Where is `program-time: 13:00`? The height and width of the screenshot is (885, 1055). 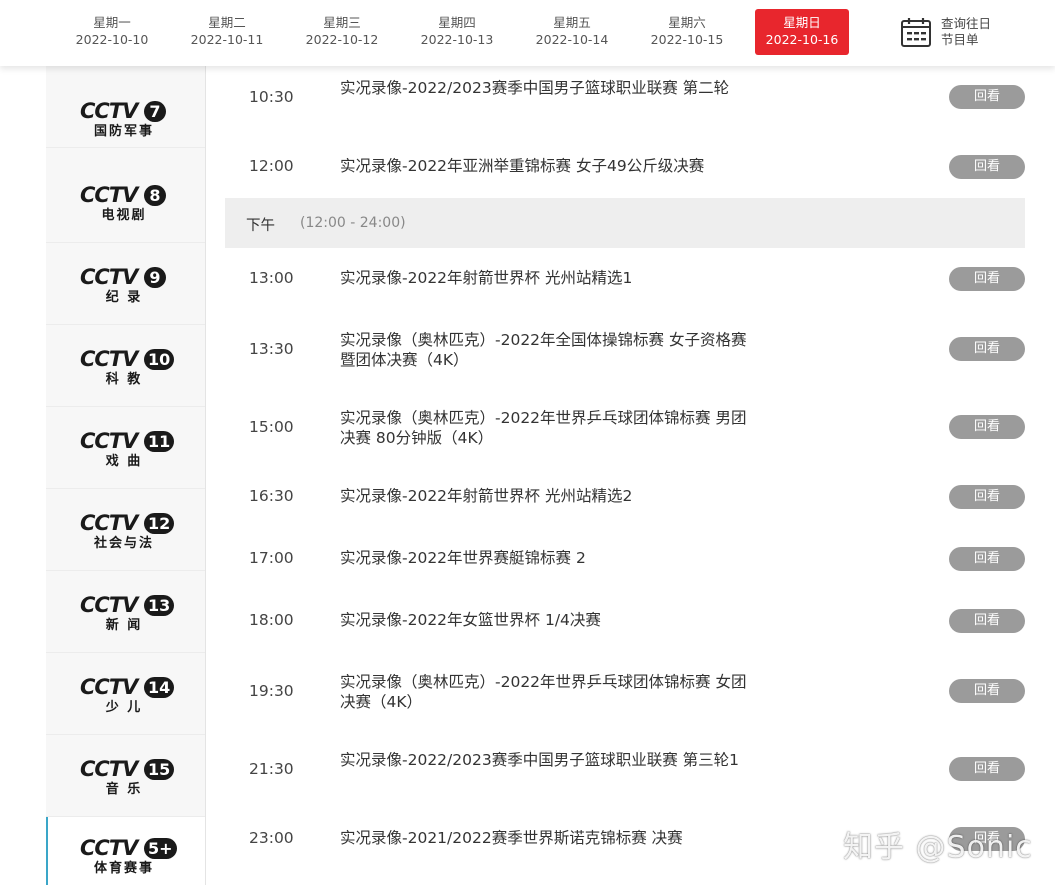 program-time: 13:00 is located at coordinates (271, 278).